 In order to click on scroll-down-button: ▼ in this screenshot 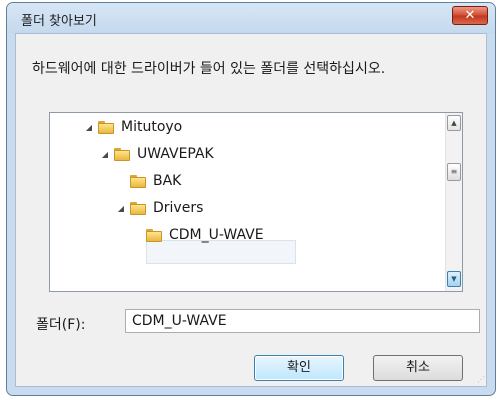, I will do `click(454, 279)`.